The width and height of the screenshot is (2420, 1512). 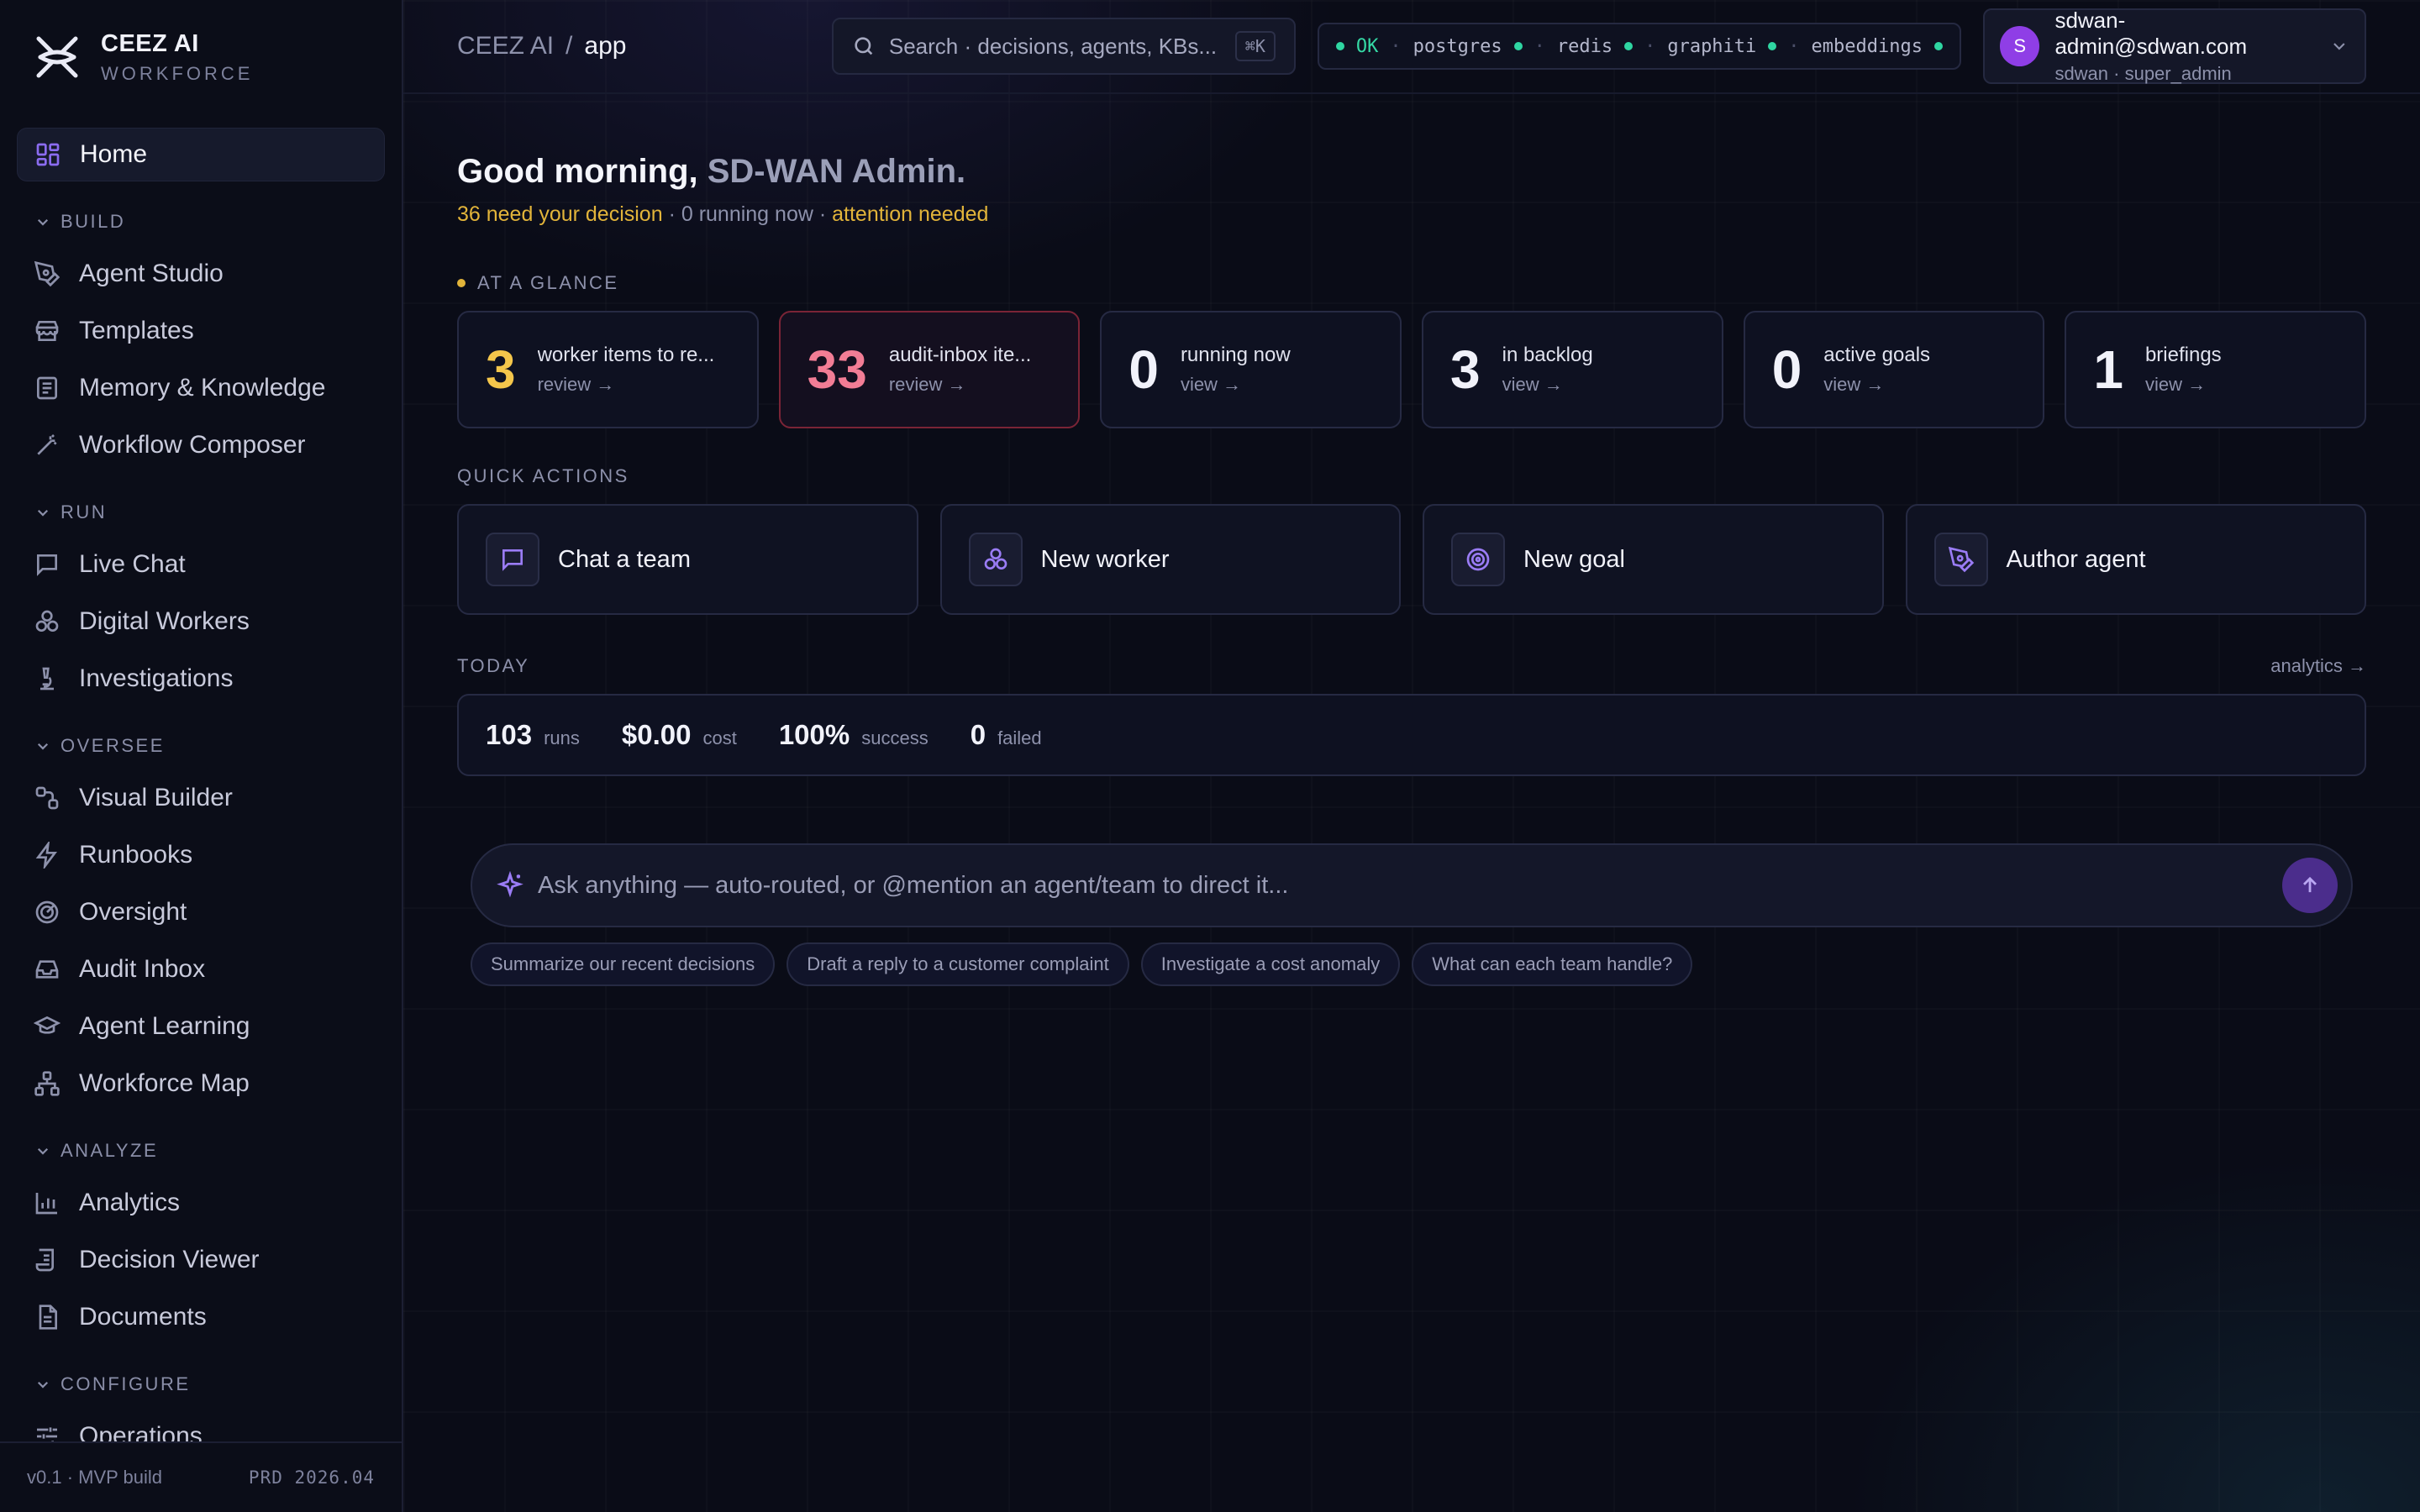 I want to click on stat-card-active-goals: 0 active goals view →, so click(x=1894, y=369).